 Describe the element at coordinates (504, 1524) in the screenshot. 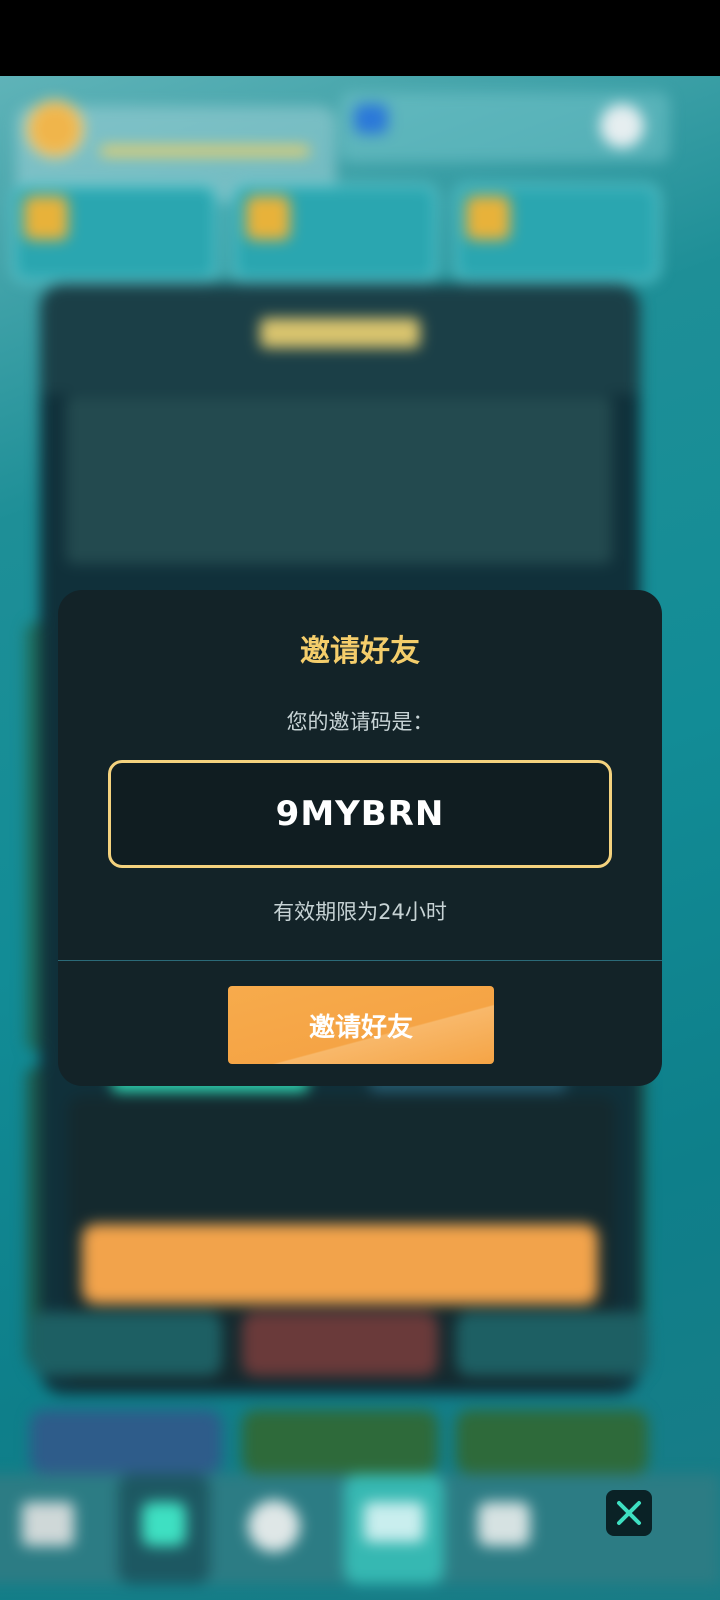

I see `heart-icon` at that location.